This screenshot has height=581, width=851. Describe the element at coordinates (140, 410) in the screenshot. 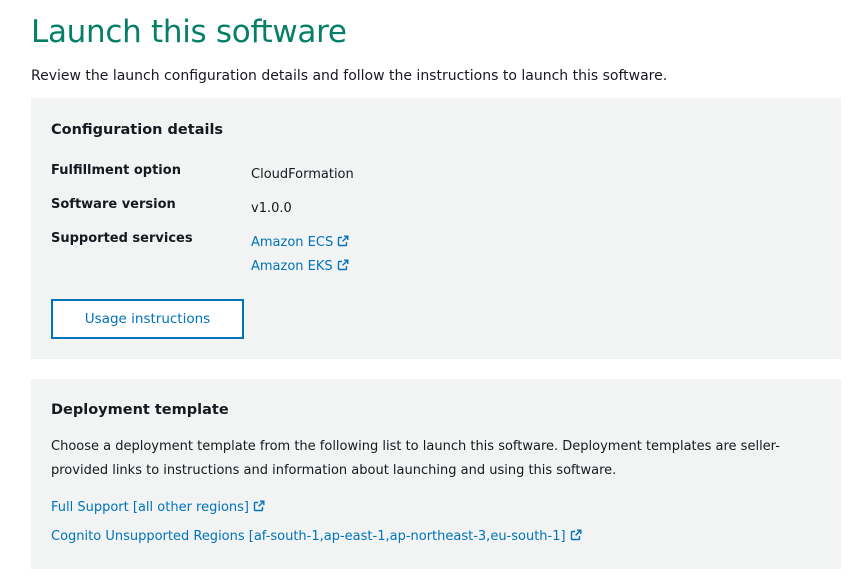

I see `deployment-template-heading: Deployment template` at that location.